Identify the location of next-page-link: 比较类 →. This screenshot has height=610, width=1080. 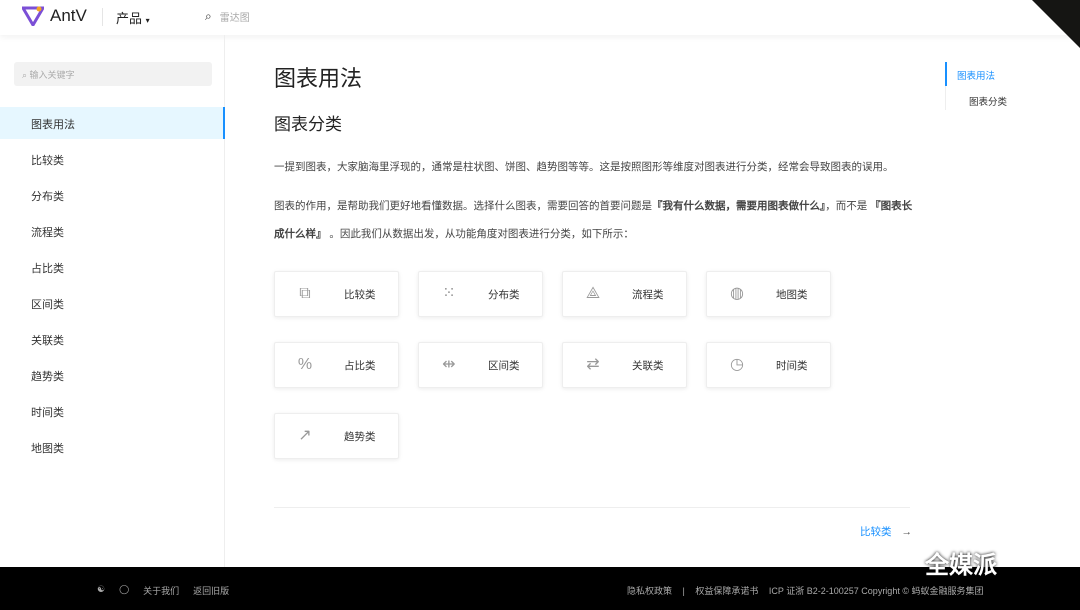
(886, 531).